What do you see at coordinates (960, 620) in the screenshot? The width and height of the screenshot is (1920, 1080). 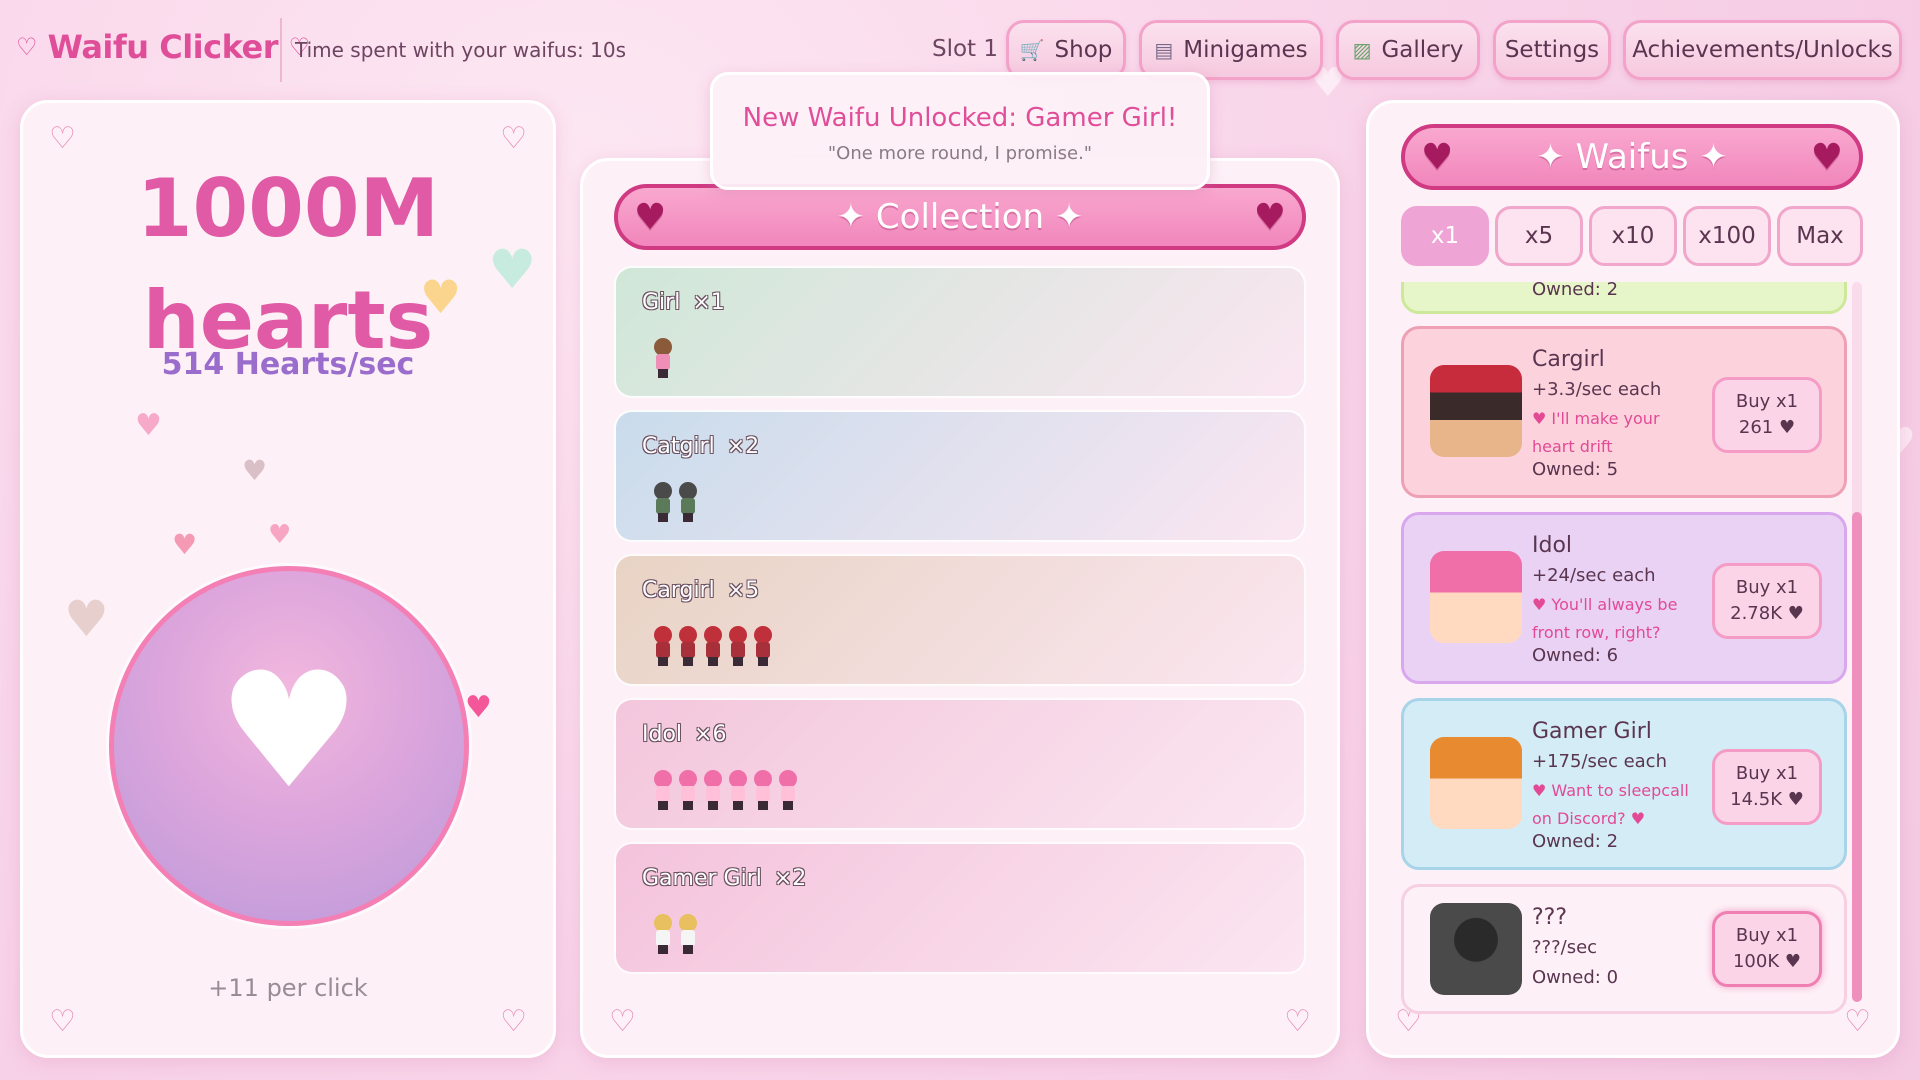 I see `collection-card: Cargirl ×5` at bounding box center [960, 620].